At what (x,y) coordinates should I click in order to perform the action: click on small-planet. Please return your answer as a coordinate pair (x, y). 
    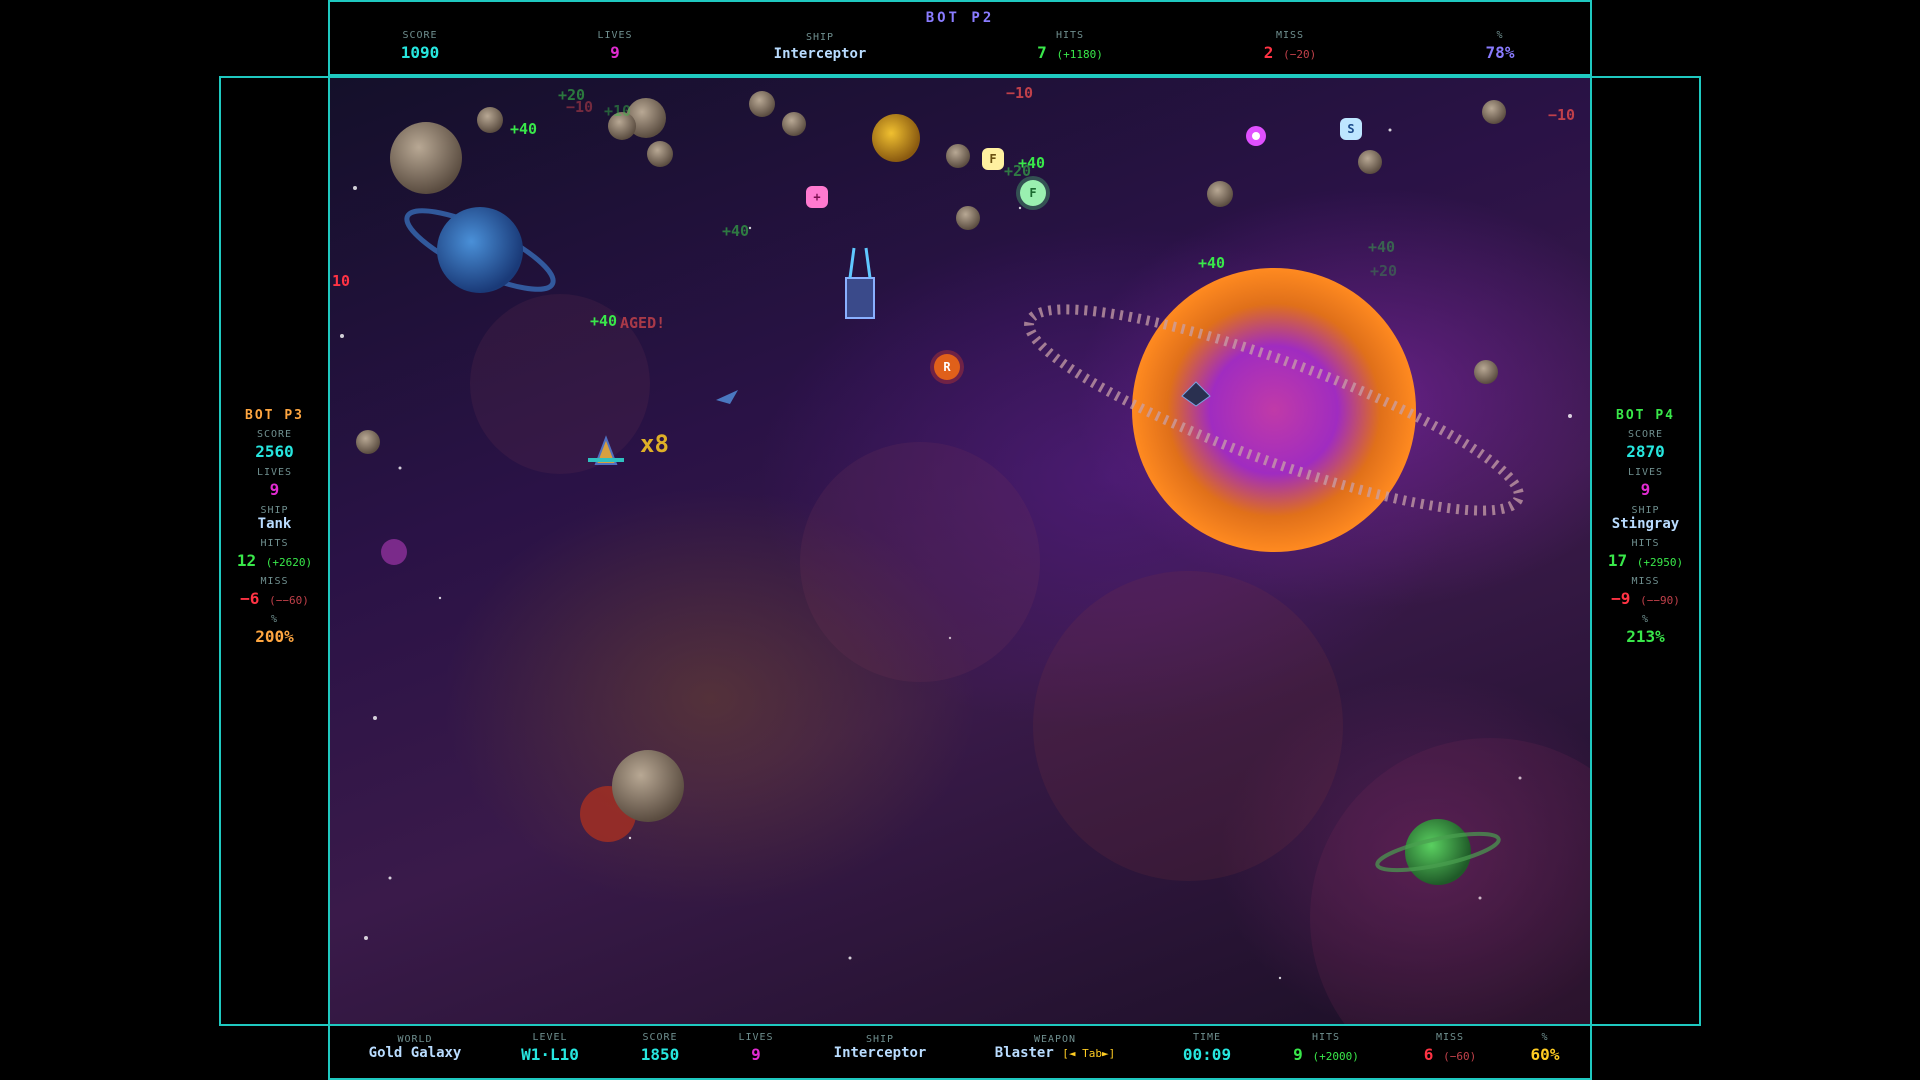
    Looking at the image, I should click on (394, 552).